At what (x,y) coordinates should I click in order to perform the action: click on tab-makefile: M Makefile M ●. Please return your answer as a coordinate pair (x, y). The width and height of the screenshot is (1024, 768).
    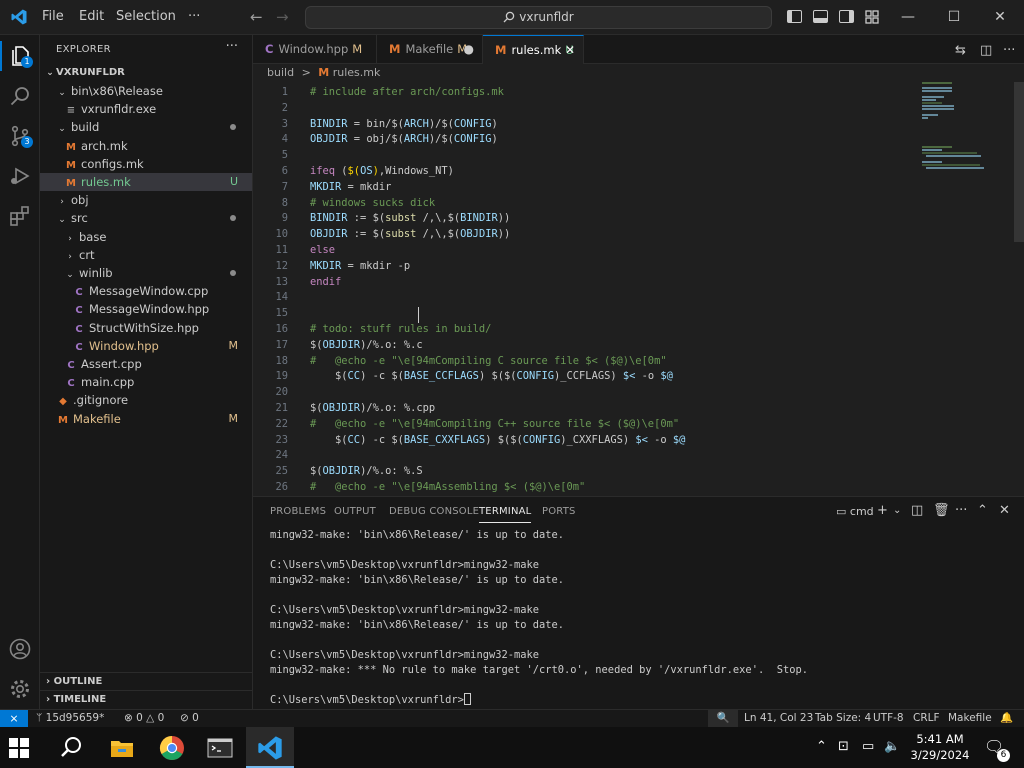
    Looking at the image, I should click on (430, 49).